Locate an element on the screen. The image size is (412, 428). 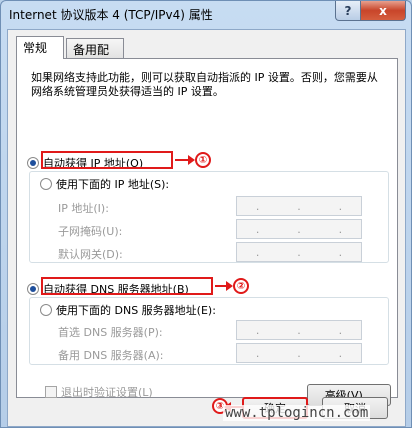
alternate-dns-label: 备用 DNS 服务器(A): is located at coordinates (111, 355).